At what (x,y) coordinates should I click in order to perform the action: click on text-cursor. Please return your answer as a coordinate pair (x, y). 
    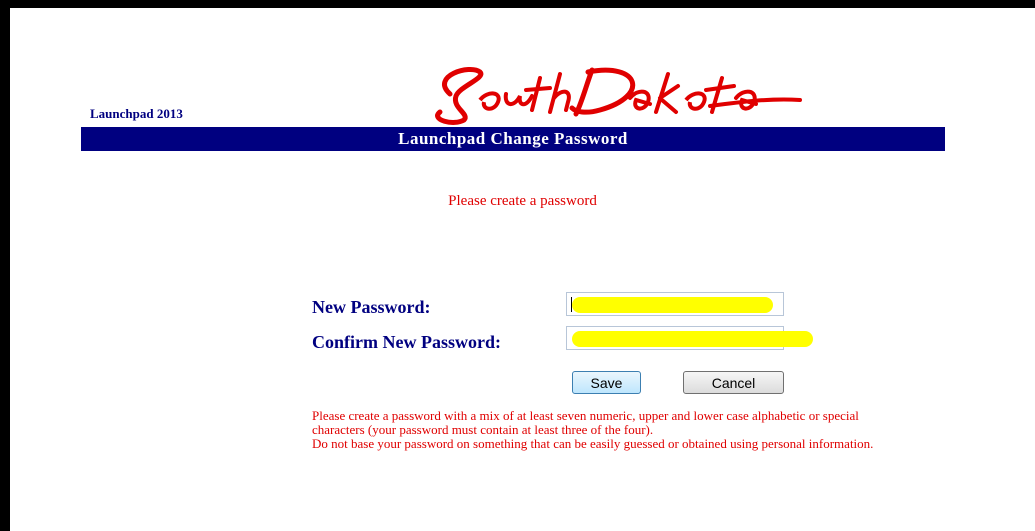
    Looking at the image, I should click on (571, 304).